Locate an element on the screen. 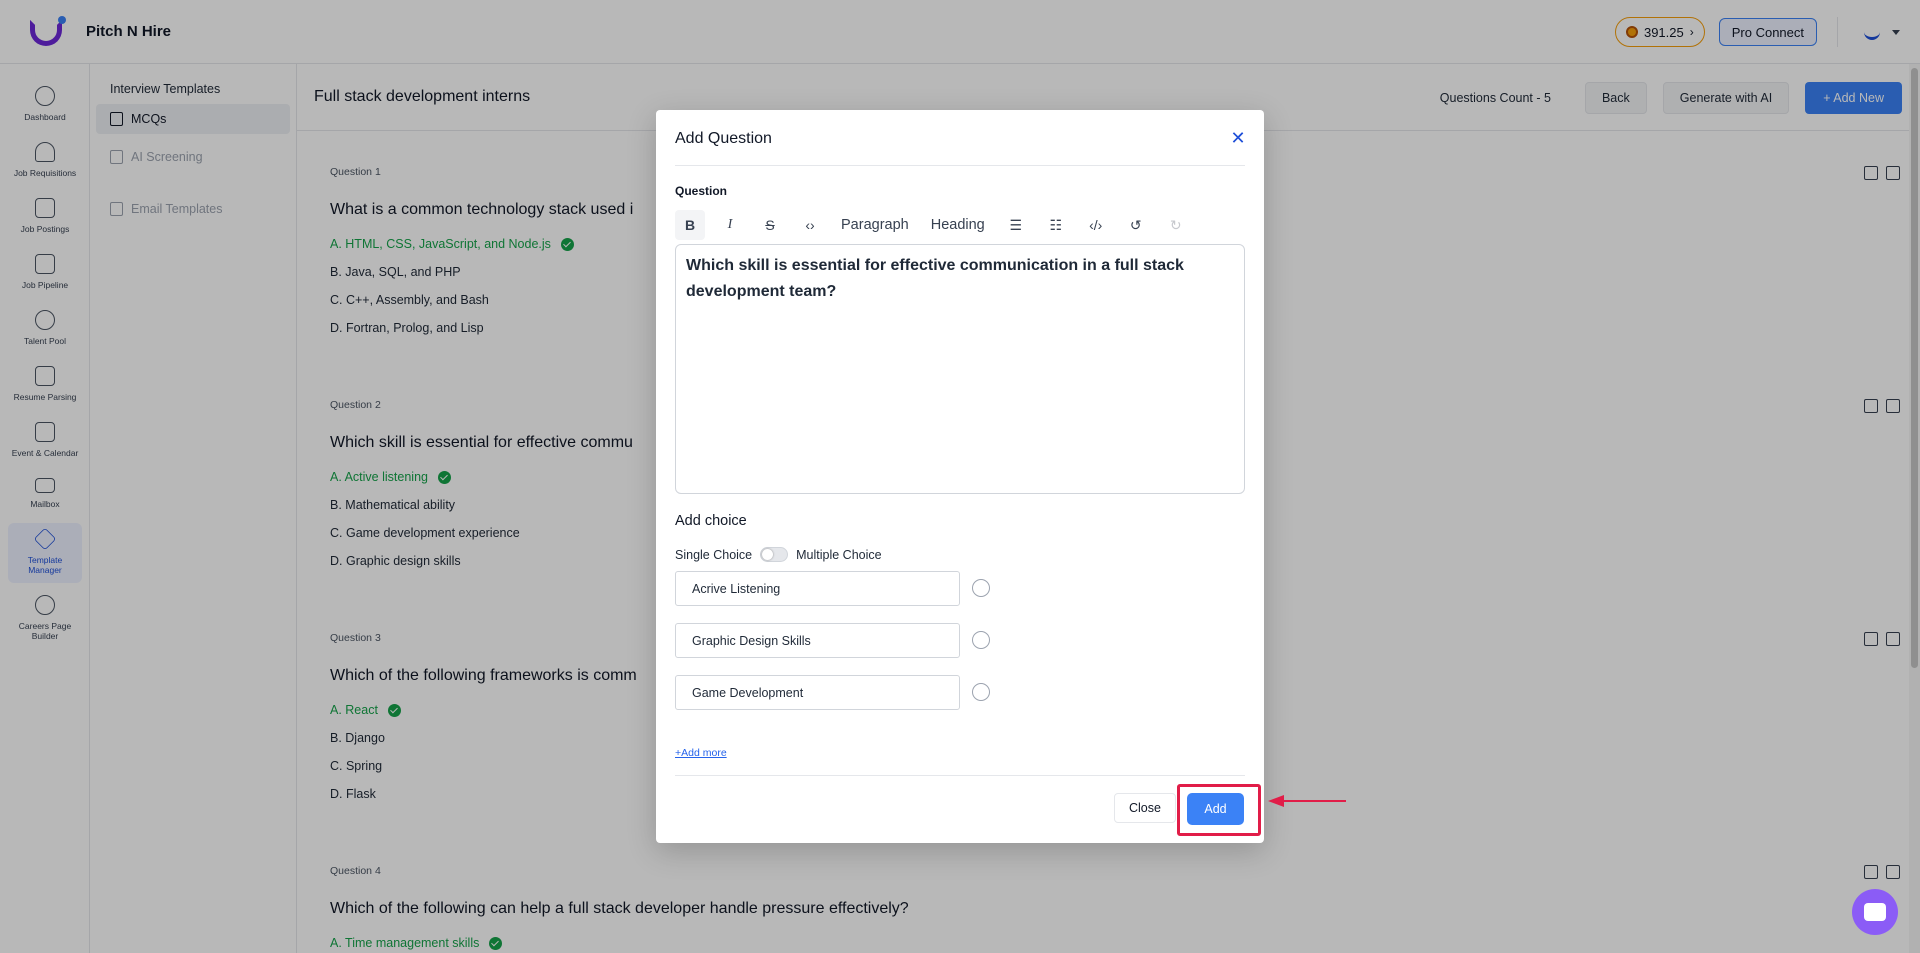 The height and width of the screenshot is (953, 1920). code-block-icon: ‹/› is located at coordinates (1096, 225).